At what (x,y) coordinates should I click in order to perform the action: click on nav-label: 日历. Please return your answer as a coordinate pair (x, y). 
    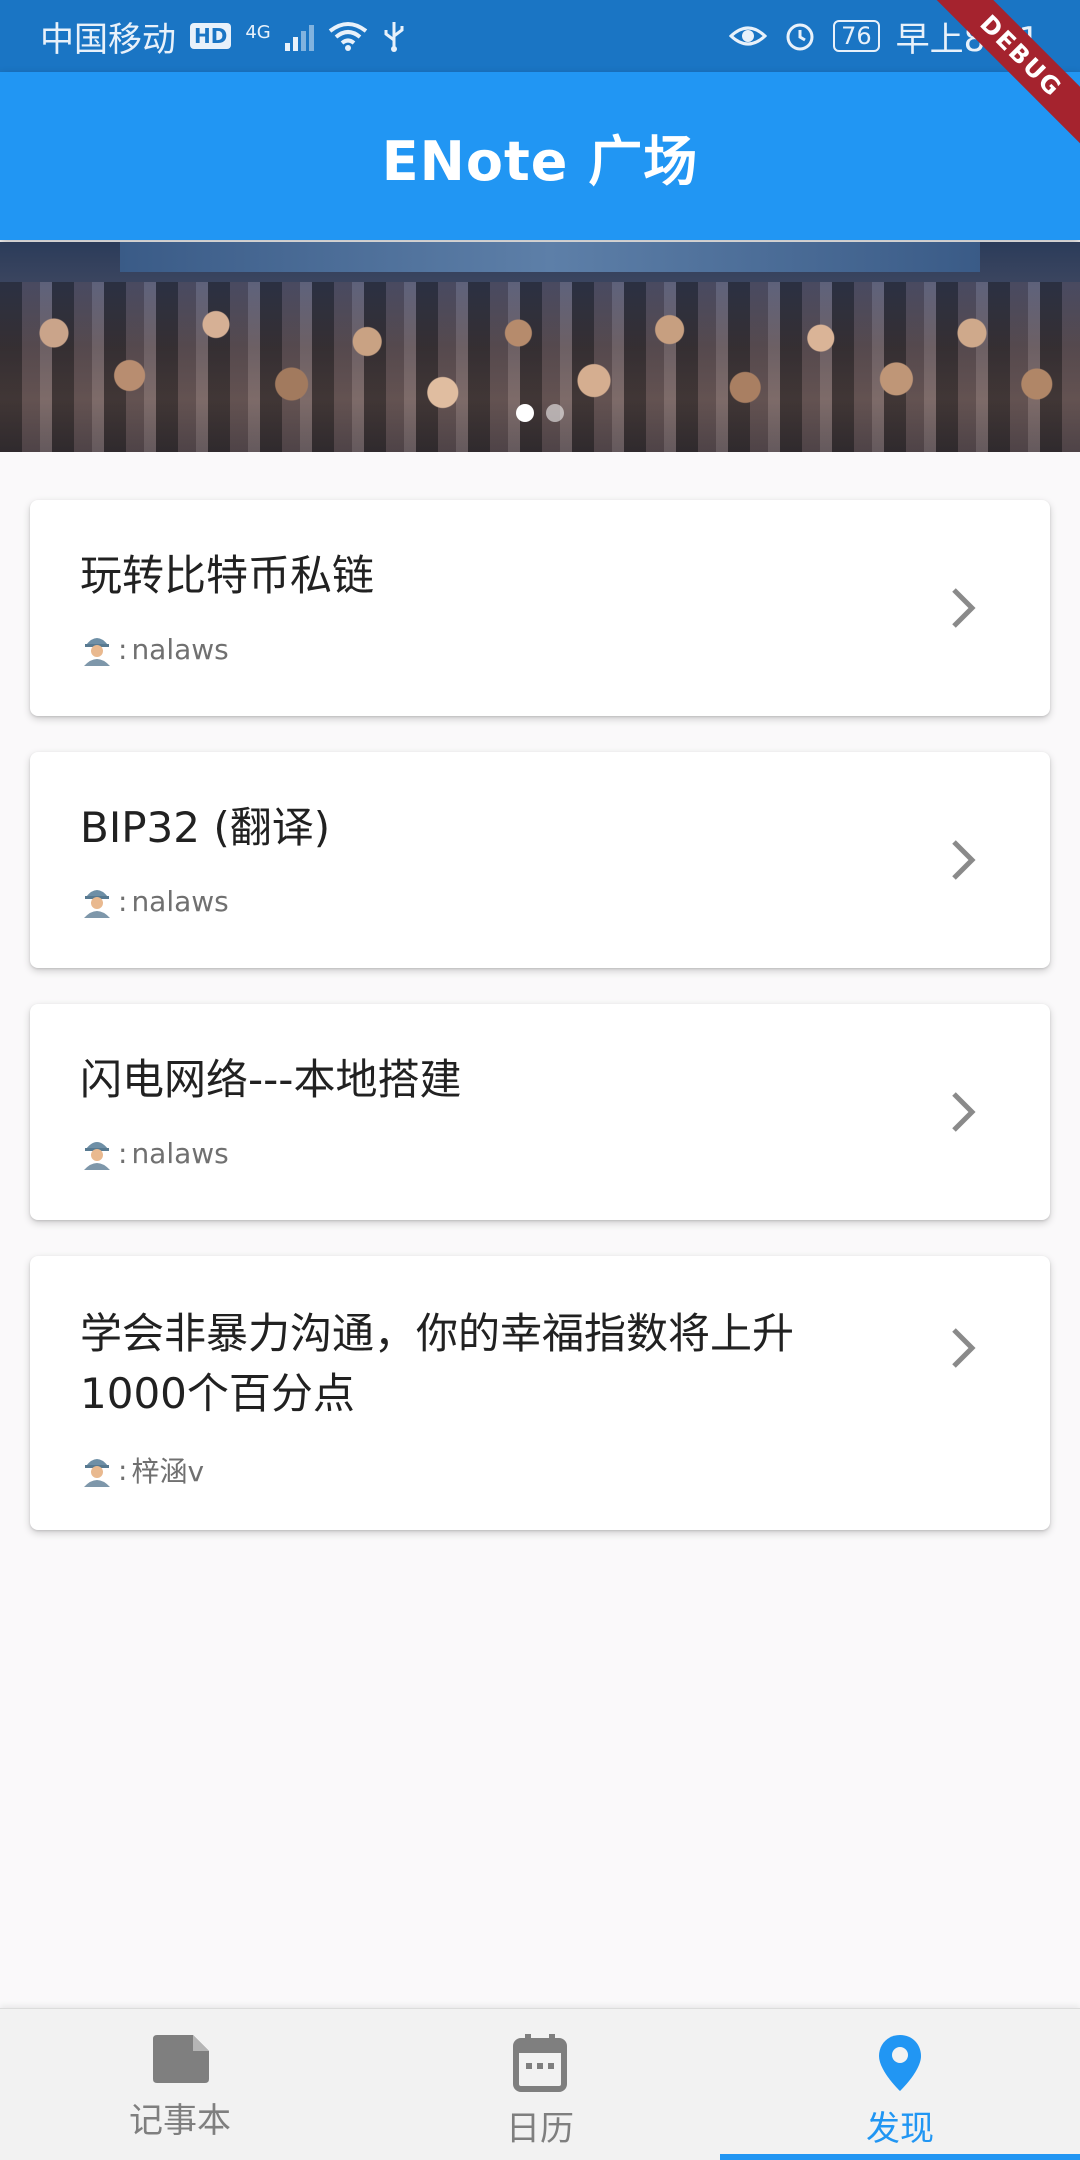
    Looking at the image, I should click on (540, 2129).